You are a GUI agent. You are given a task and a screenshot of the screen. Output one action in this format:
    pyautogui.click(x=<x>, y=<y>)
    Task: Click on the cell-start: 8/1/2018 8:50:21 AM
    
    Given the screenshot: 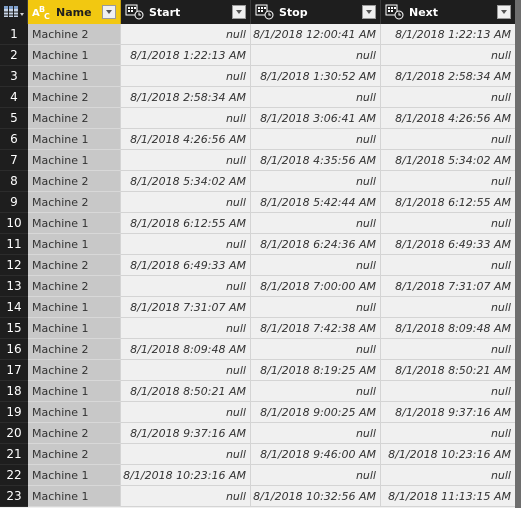 What is the action you would take?
    pyautogui.click(x=186, y=391)
    